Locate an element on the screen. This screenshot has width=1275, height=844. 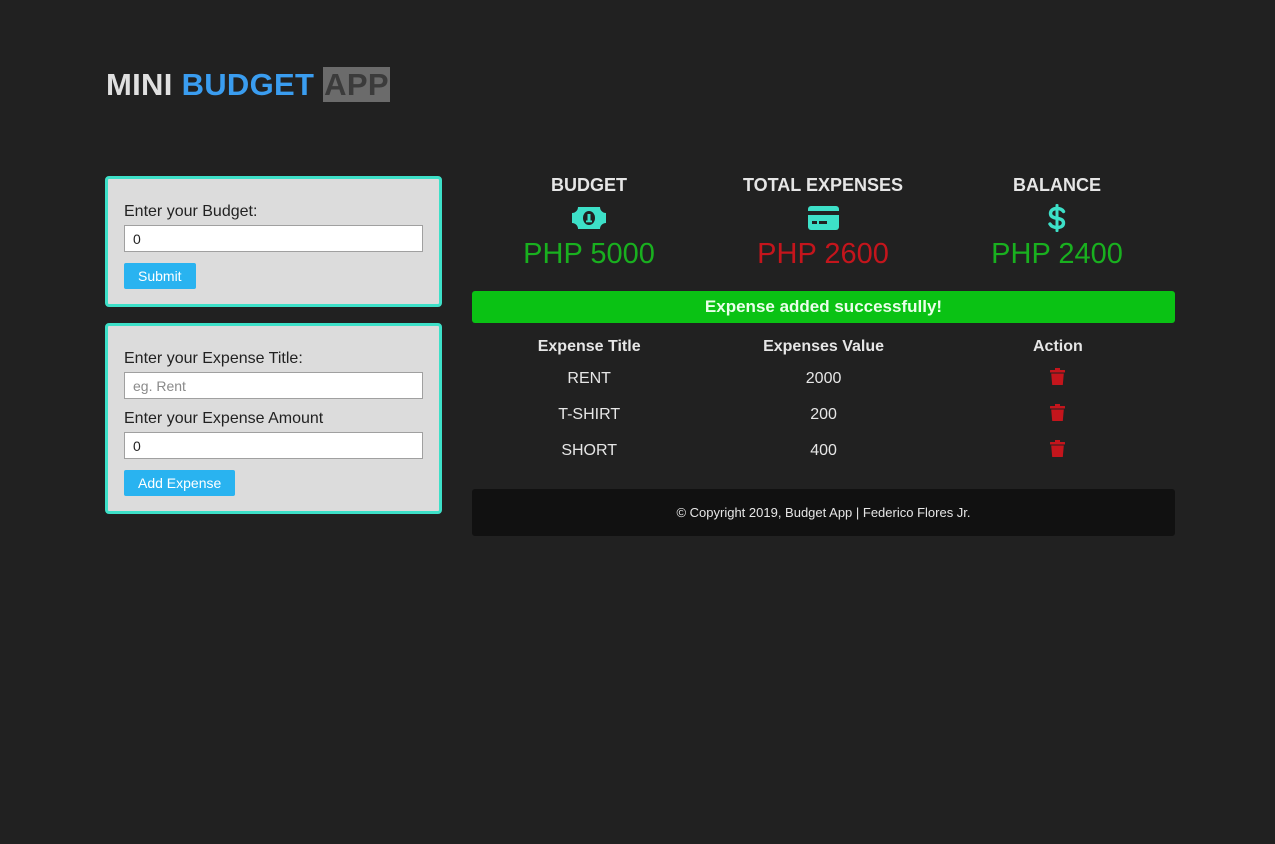
credit-card-icon is located at coordinates (823, 218).